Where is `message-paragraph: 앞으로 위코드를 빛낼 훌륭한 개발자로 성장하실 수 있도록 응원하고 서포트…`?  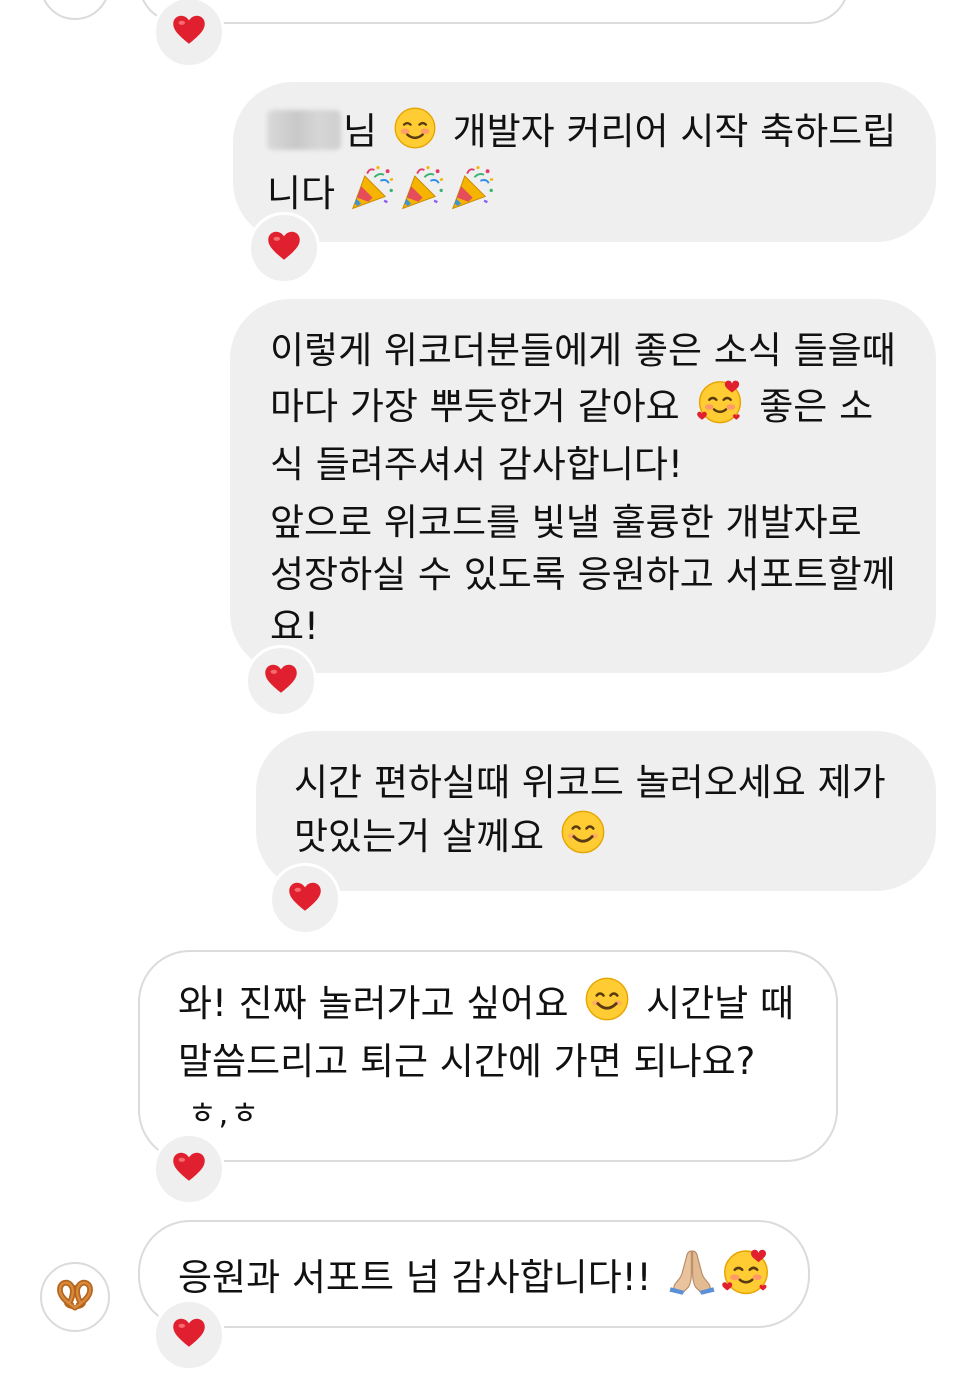 message-paragraph: 앞으로 위코드를 빛낼 훌륭한 개발자로 성장하실 수 있도록 응원하고 서포트… is located at coordinates (583, 574).